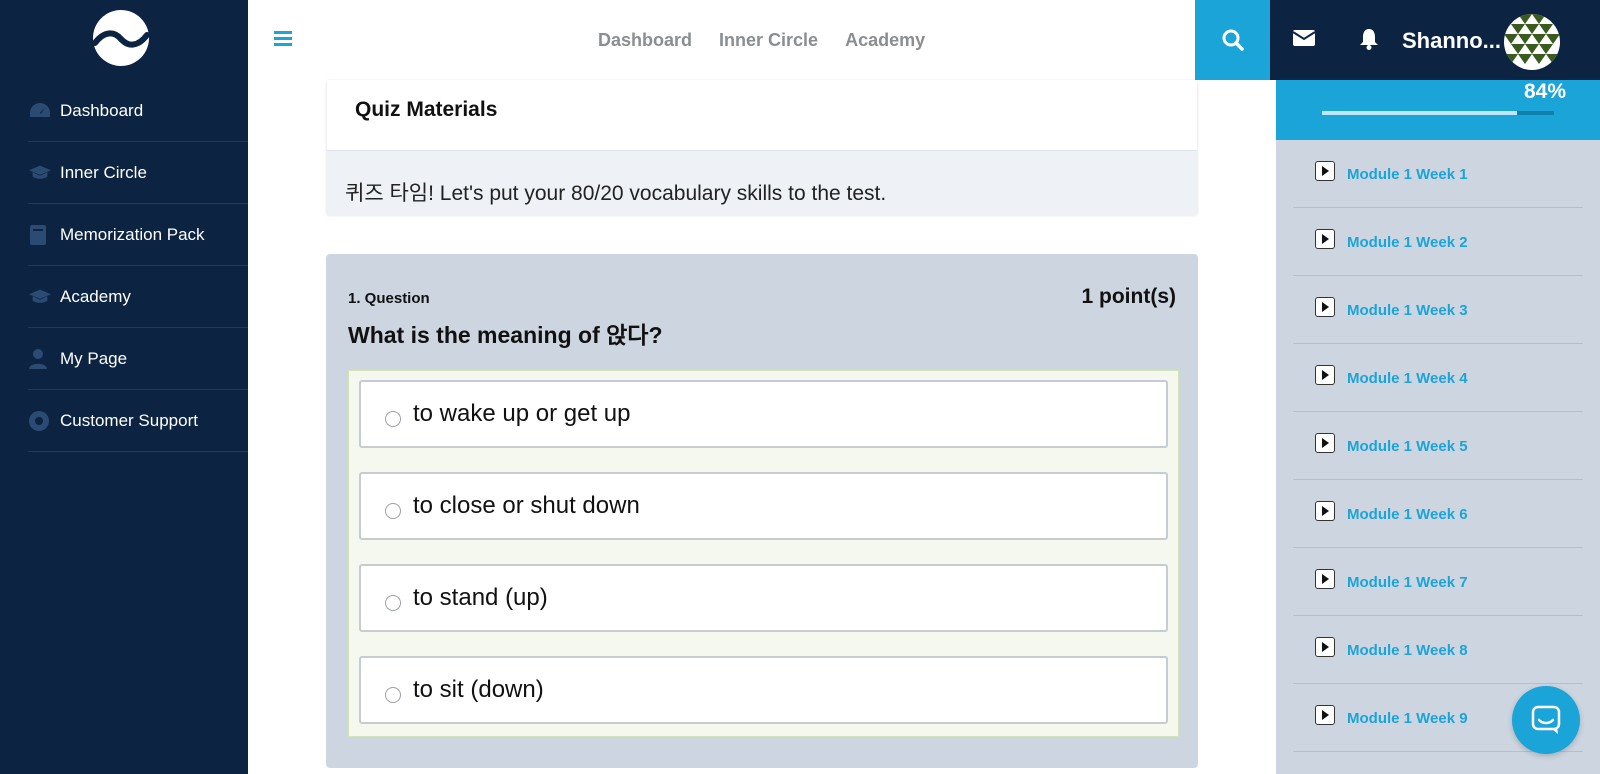  Describe the element at coordinates (1304, 40) in the screenshot. I see `envelope-icon` at that location.